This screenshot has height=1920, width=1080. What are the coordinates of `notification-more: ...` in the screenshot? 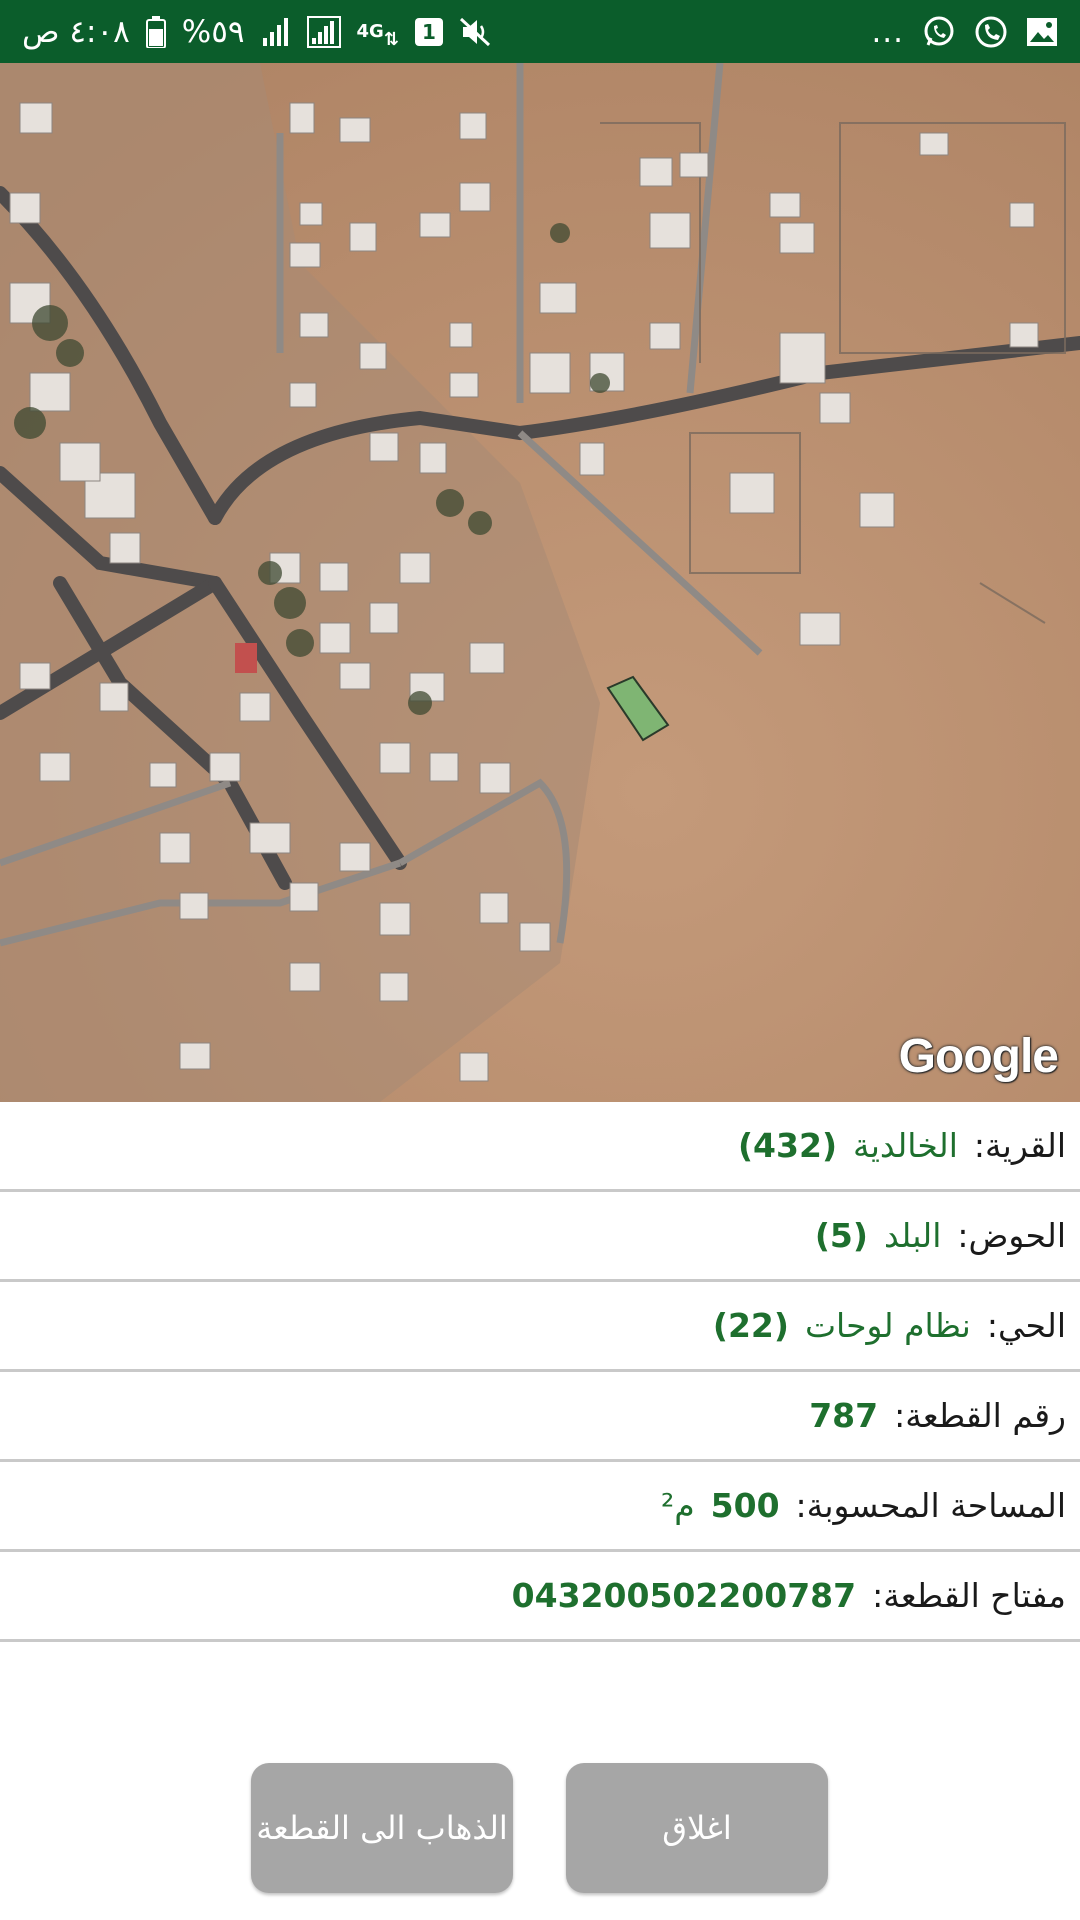 It's located at (887, 31).